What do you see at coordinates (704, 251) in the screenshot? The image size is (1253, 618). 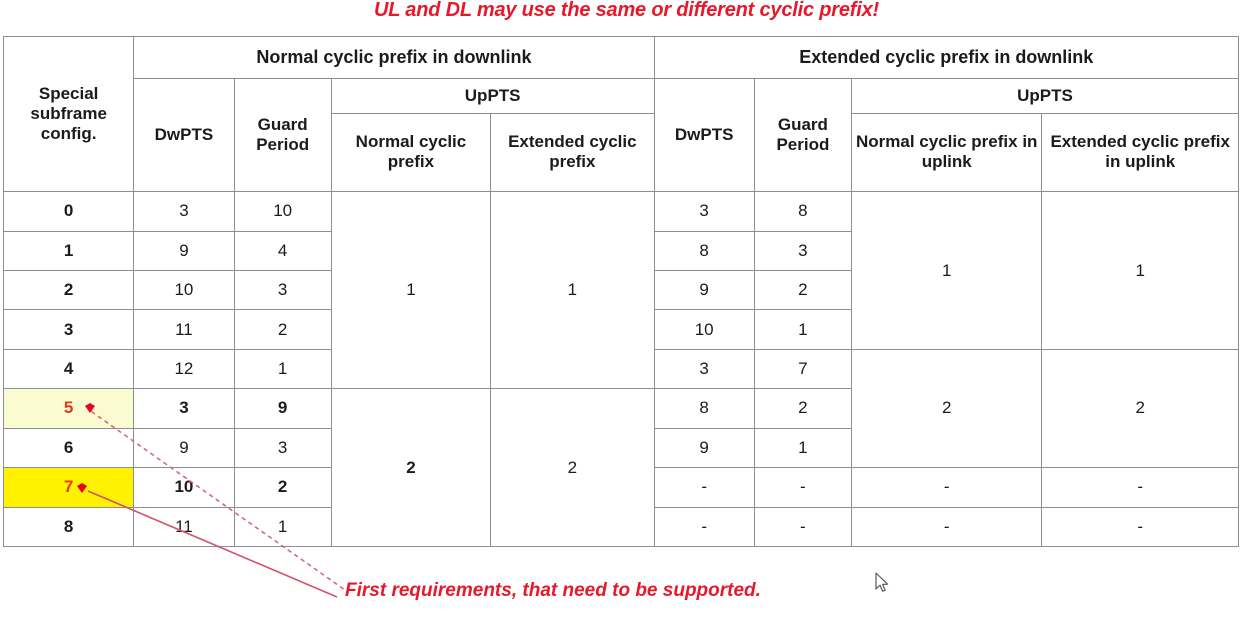 I see `cell-edl-dwpts-1: 8` at bounding box center [704, 251].